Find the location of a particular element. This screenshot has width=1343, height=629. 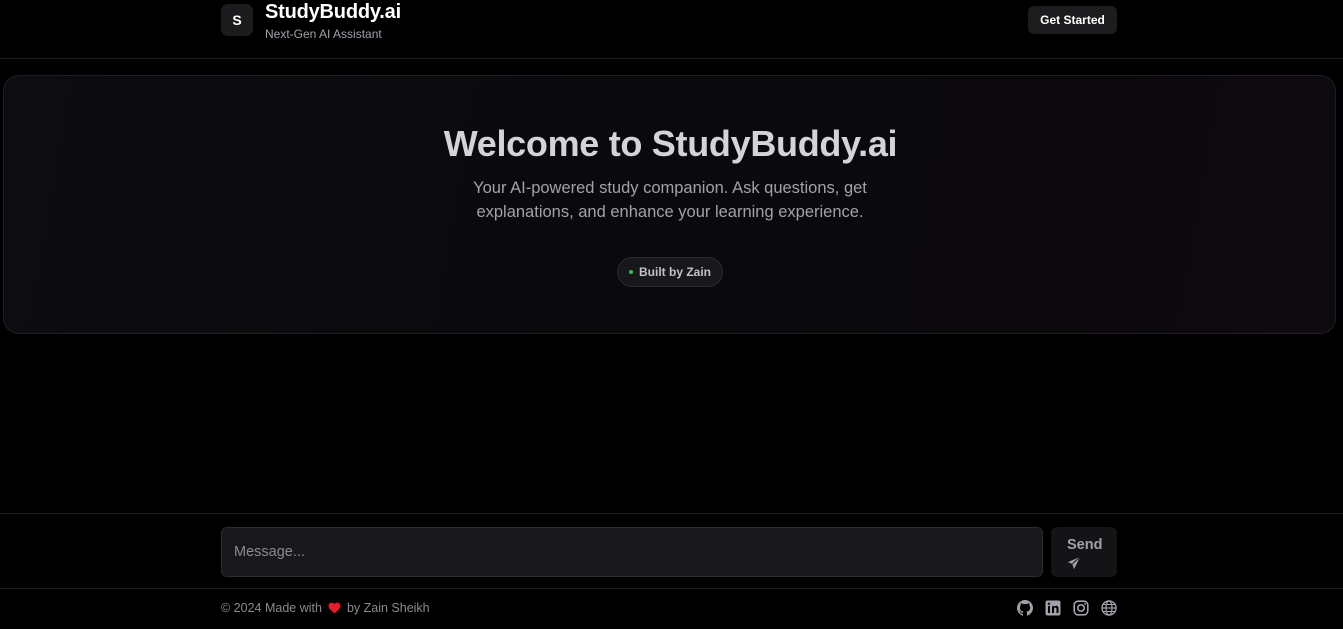

message-composer: Send is located at coordinates (671, 551).